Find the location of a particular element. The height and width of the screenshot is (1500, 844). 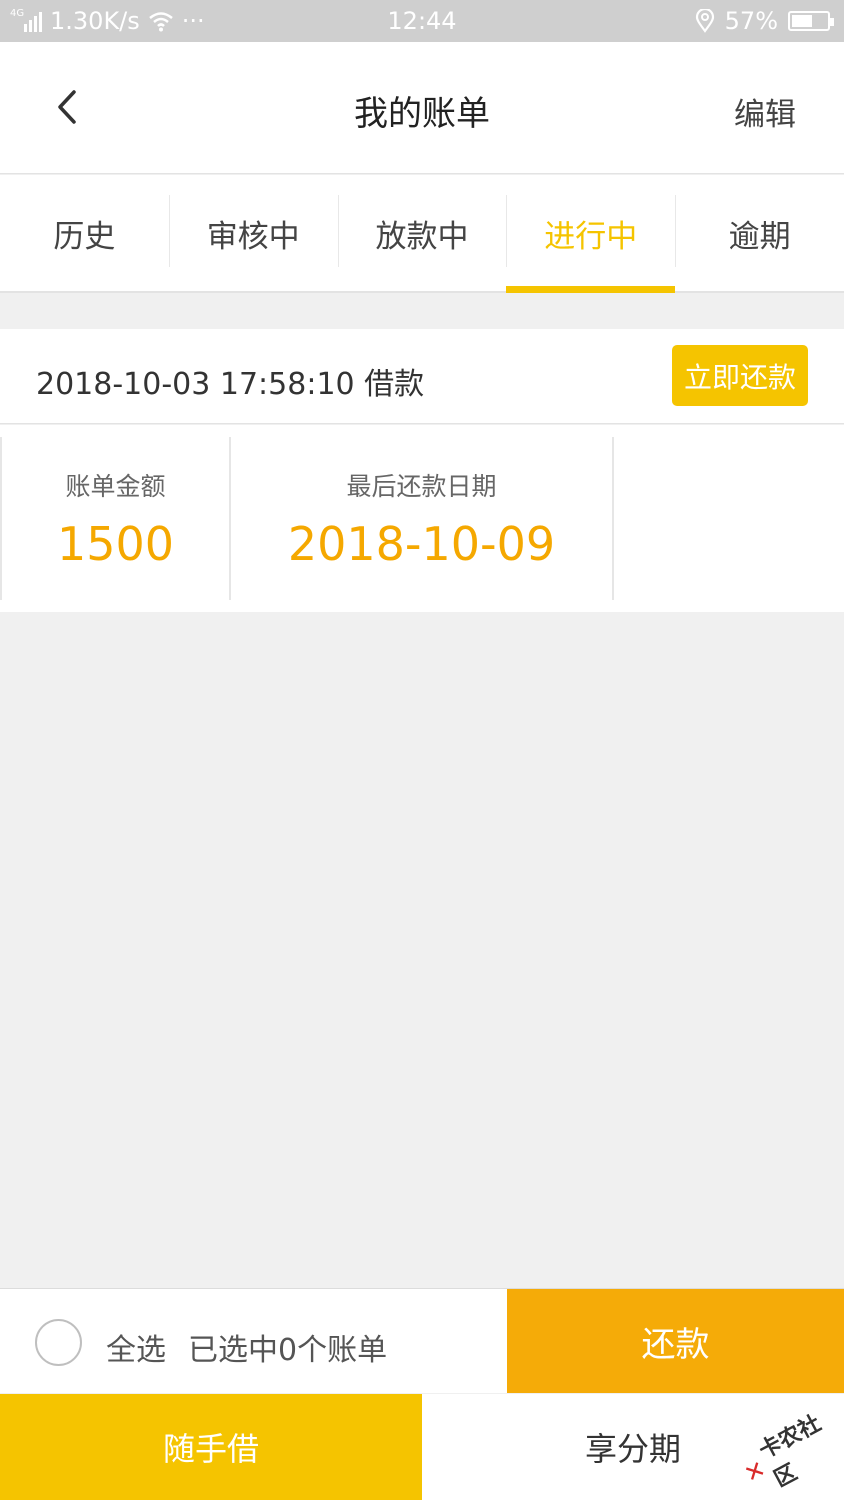

status-right: 57% is located at coordinates (764, 21).